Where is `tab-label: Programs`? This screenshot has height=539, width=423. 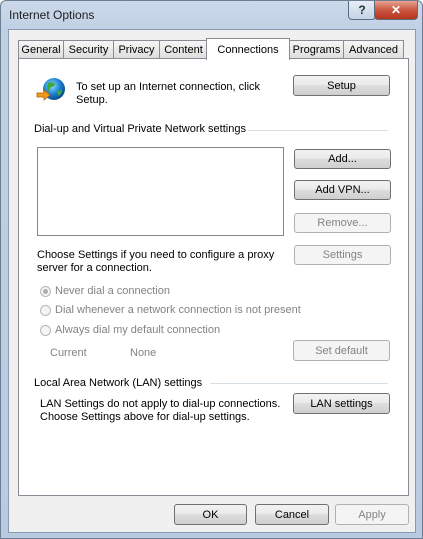 tab-label: Programs is located at coordinates (316, 49).